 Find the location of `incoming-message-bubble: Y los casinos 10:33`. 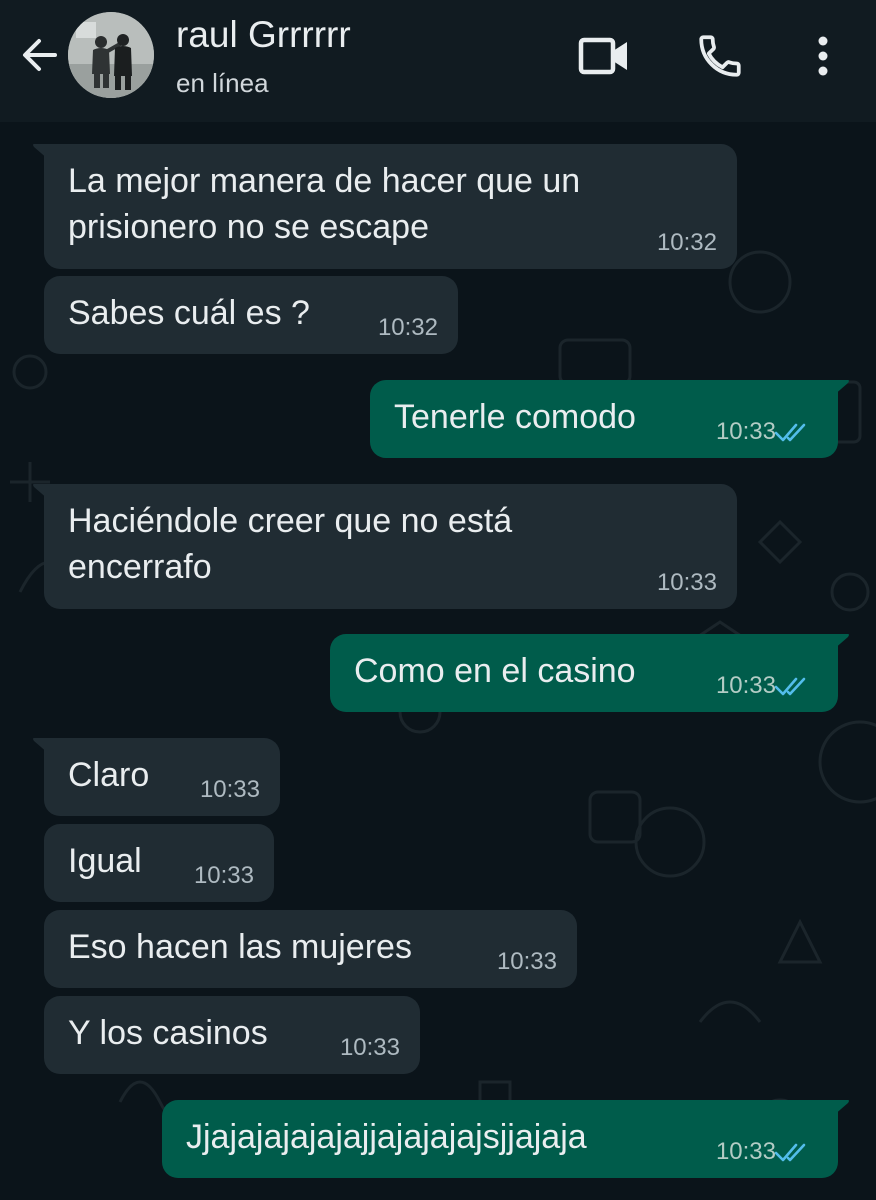

incoming-message-bubble: Y los casinos 10:33 is located at coordinates (232, 1035).